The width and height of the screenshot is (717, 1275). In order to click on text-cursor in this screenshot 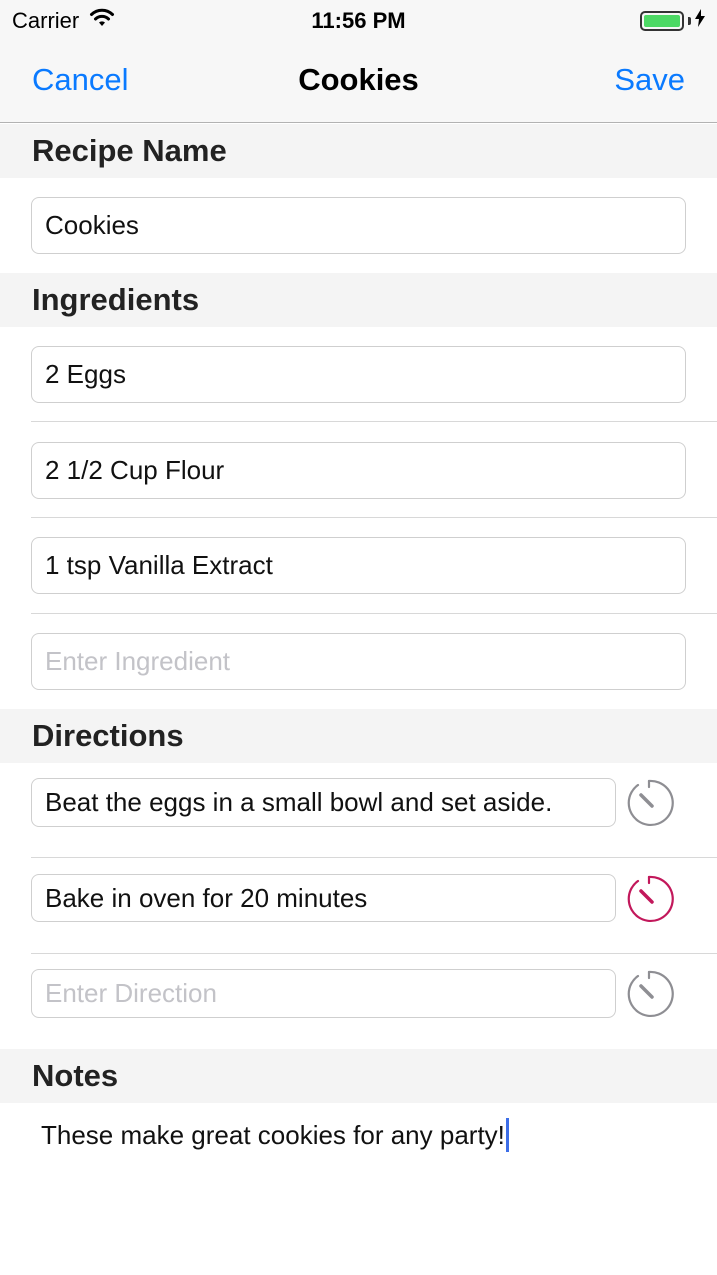, I will do `click(507, 1135)`.